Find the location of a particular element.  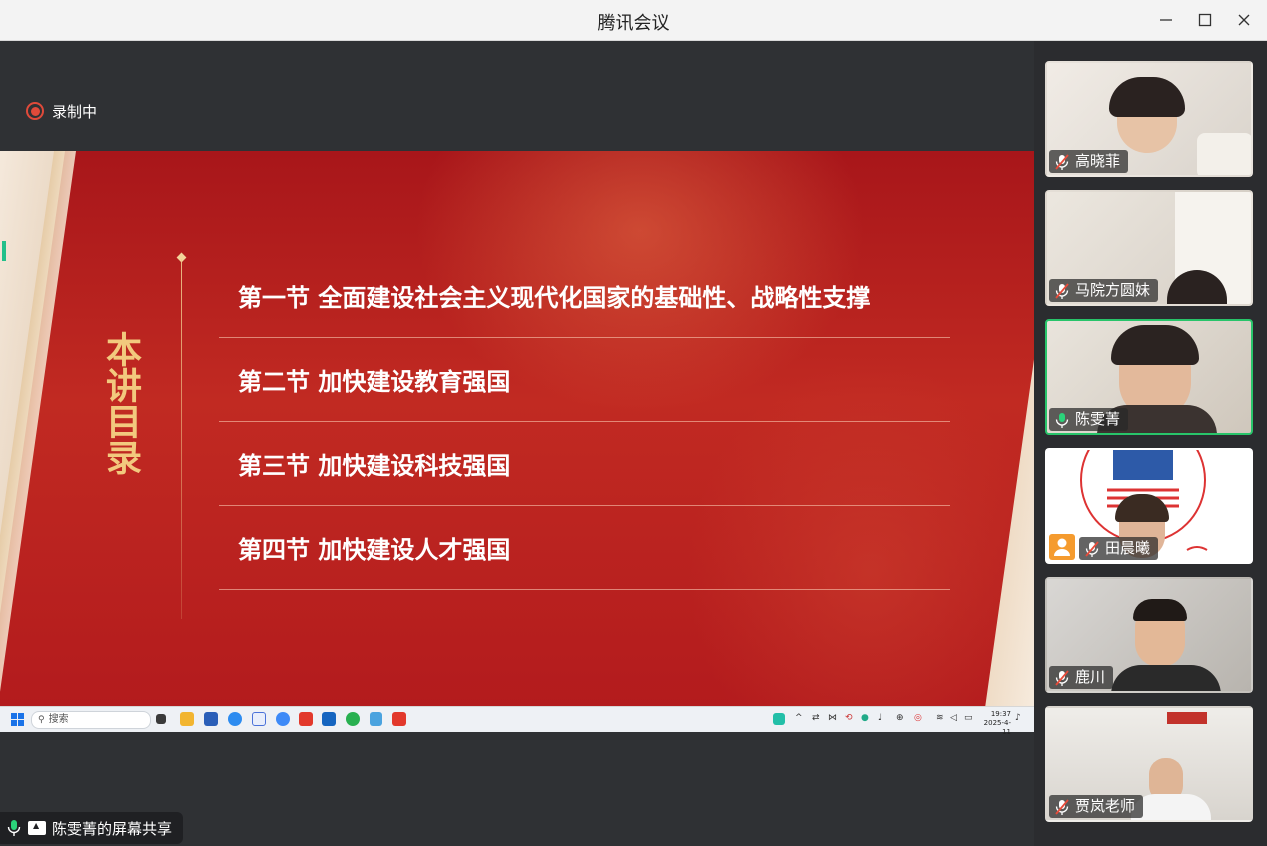

participant-tile: 鹿川 is located at coordinates (1149, 635).